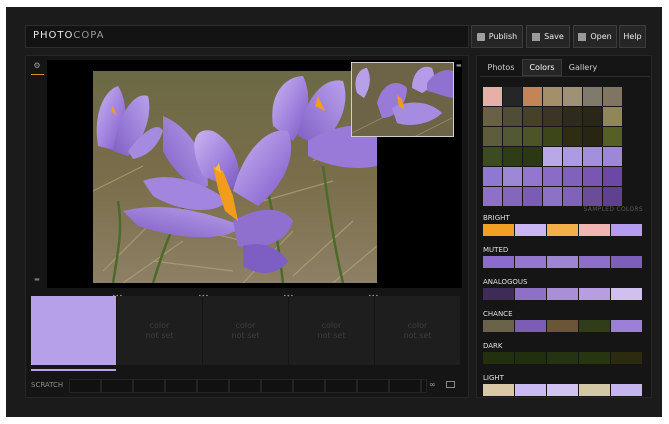 The image size is (669, 424). Describe the element at coordinates (37, 68) in the screenshot. I see `eyedropper-tool-icon: ⚙` at that location.